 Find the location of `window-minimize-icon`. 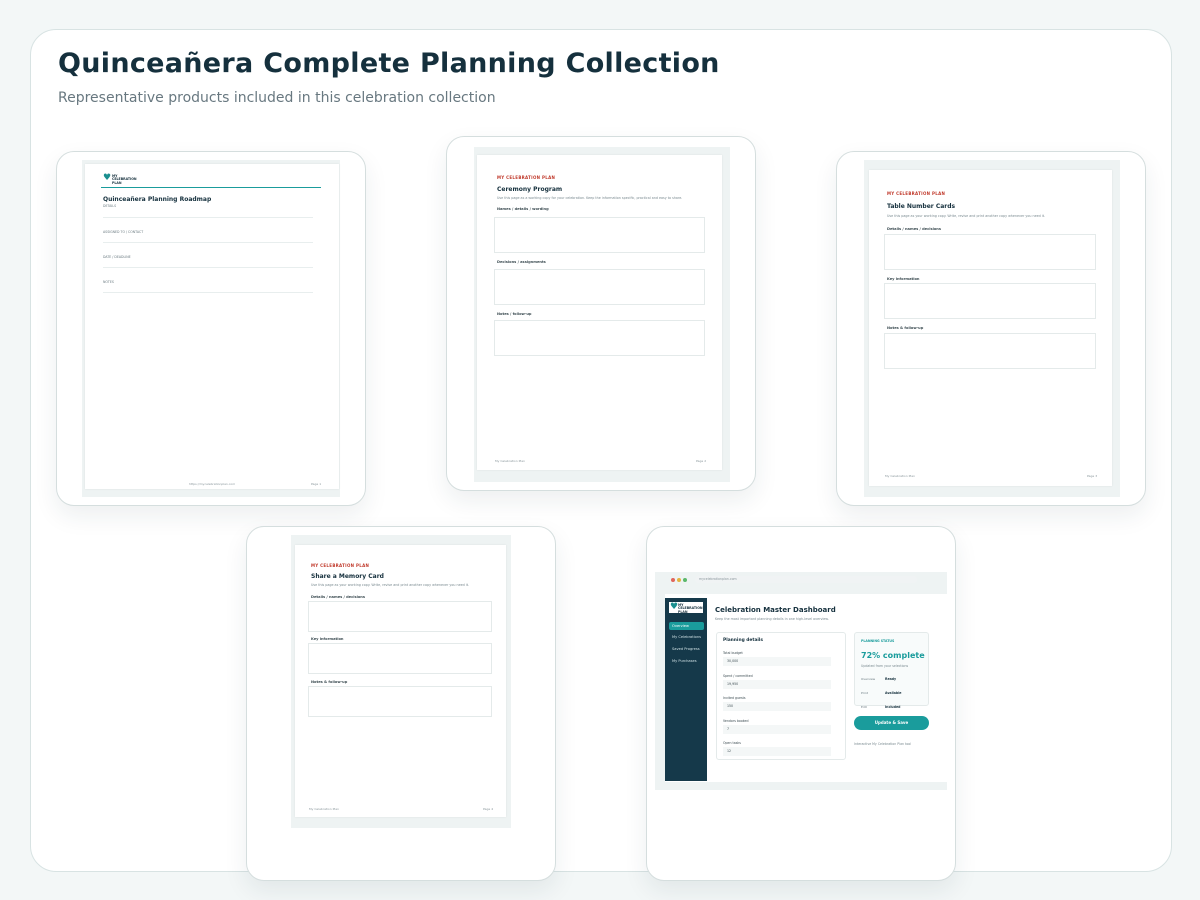

window-minimize-icon is located at coordinates (679, 580).